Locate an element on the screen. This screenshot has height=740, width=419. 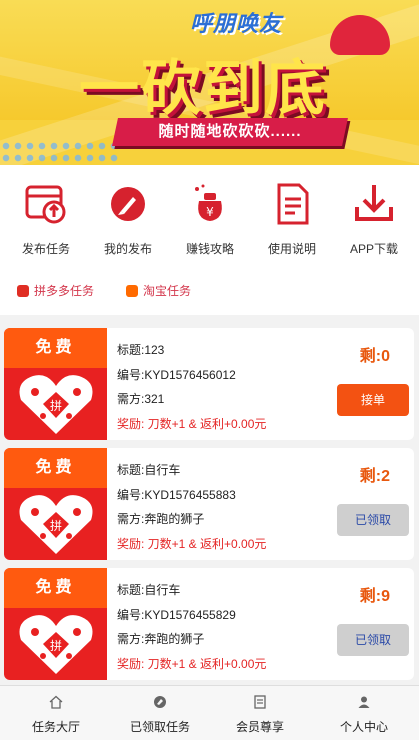
menu-item-earning-guide: ¥ 赚钱攻略 is located at coordinates (210, 218).